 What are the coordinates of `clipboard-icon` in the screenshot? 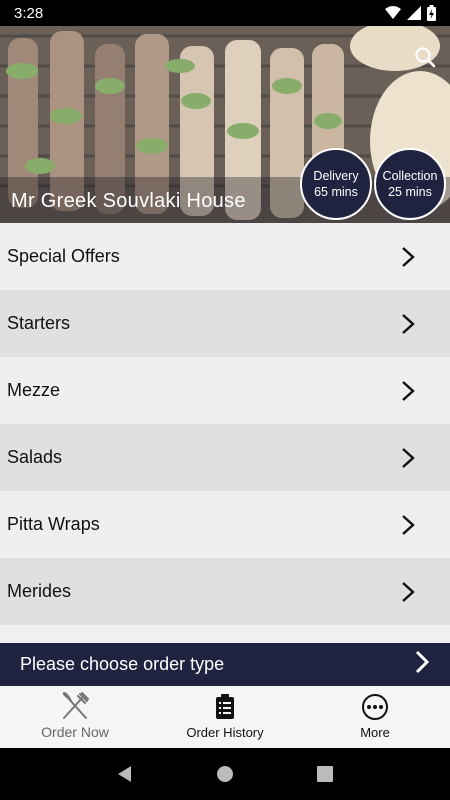 It's located at (225, 707).